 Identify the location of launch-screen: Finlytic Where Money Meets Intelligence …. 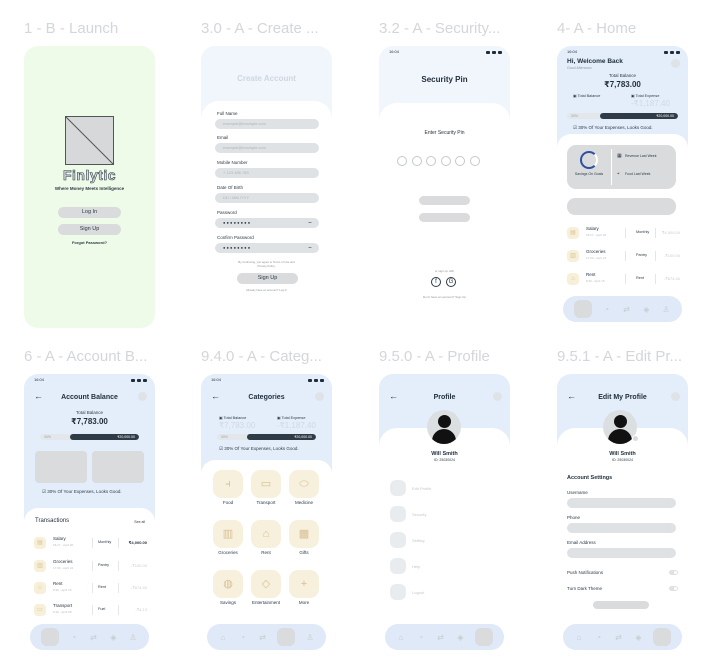
(89, 187).